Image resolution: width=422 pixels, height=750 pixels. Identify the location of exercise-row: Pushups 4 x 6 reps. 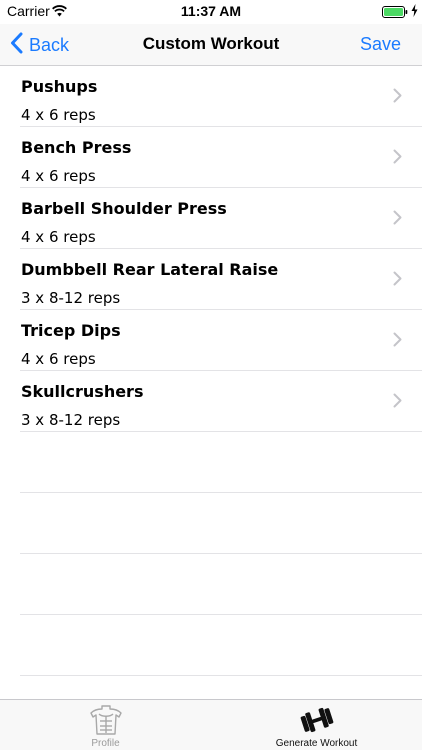
(221, 96).